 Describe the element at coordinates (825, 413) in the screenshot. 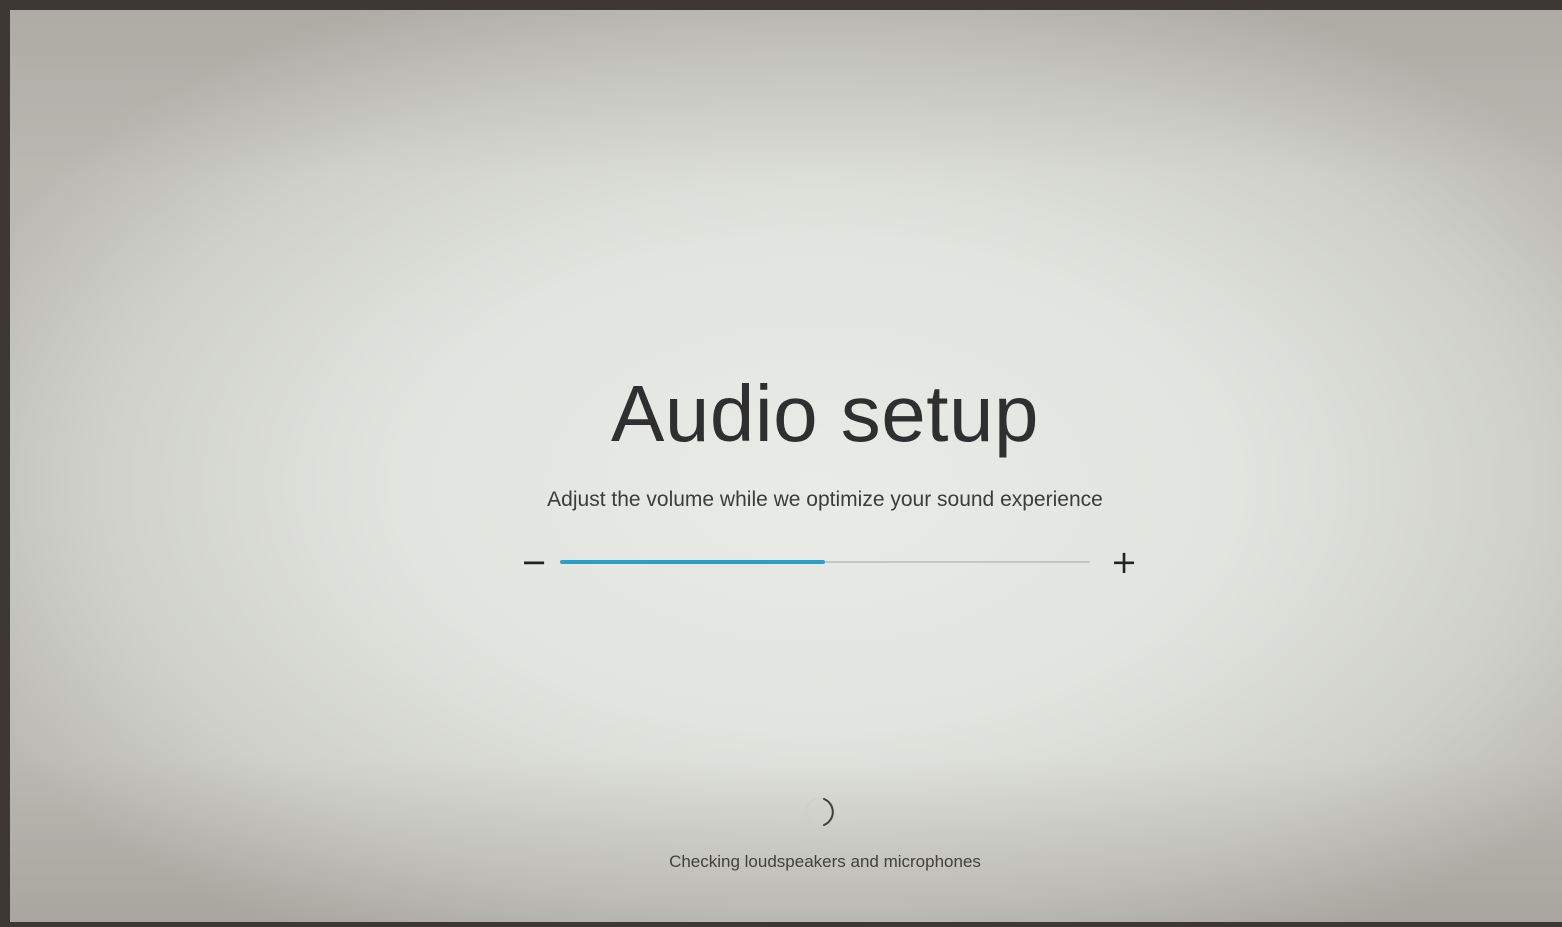

I see `page-title: Audio setup` at that location.